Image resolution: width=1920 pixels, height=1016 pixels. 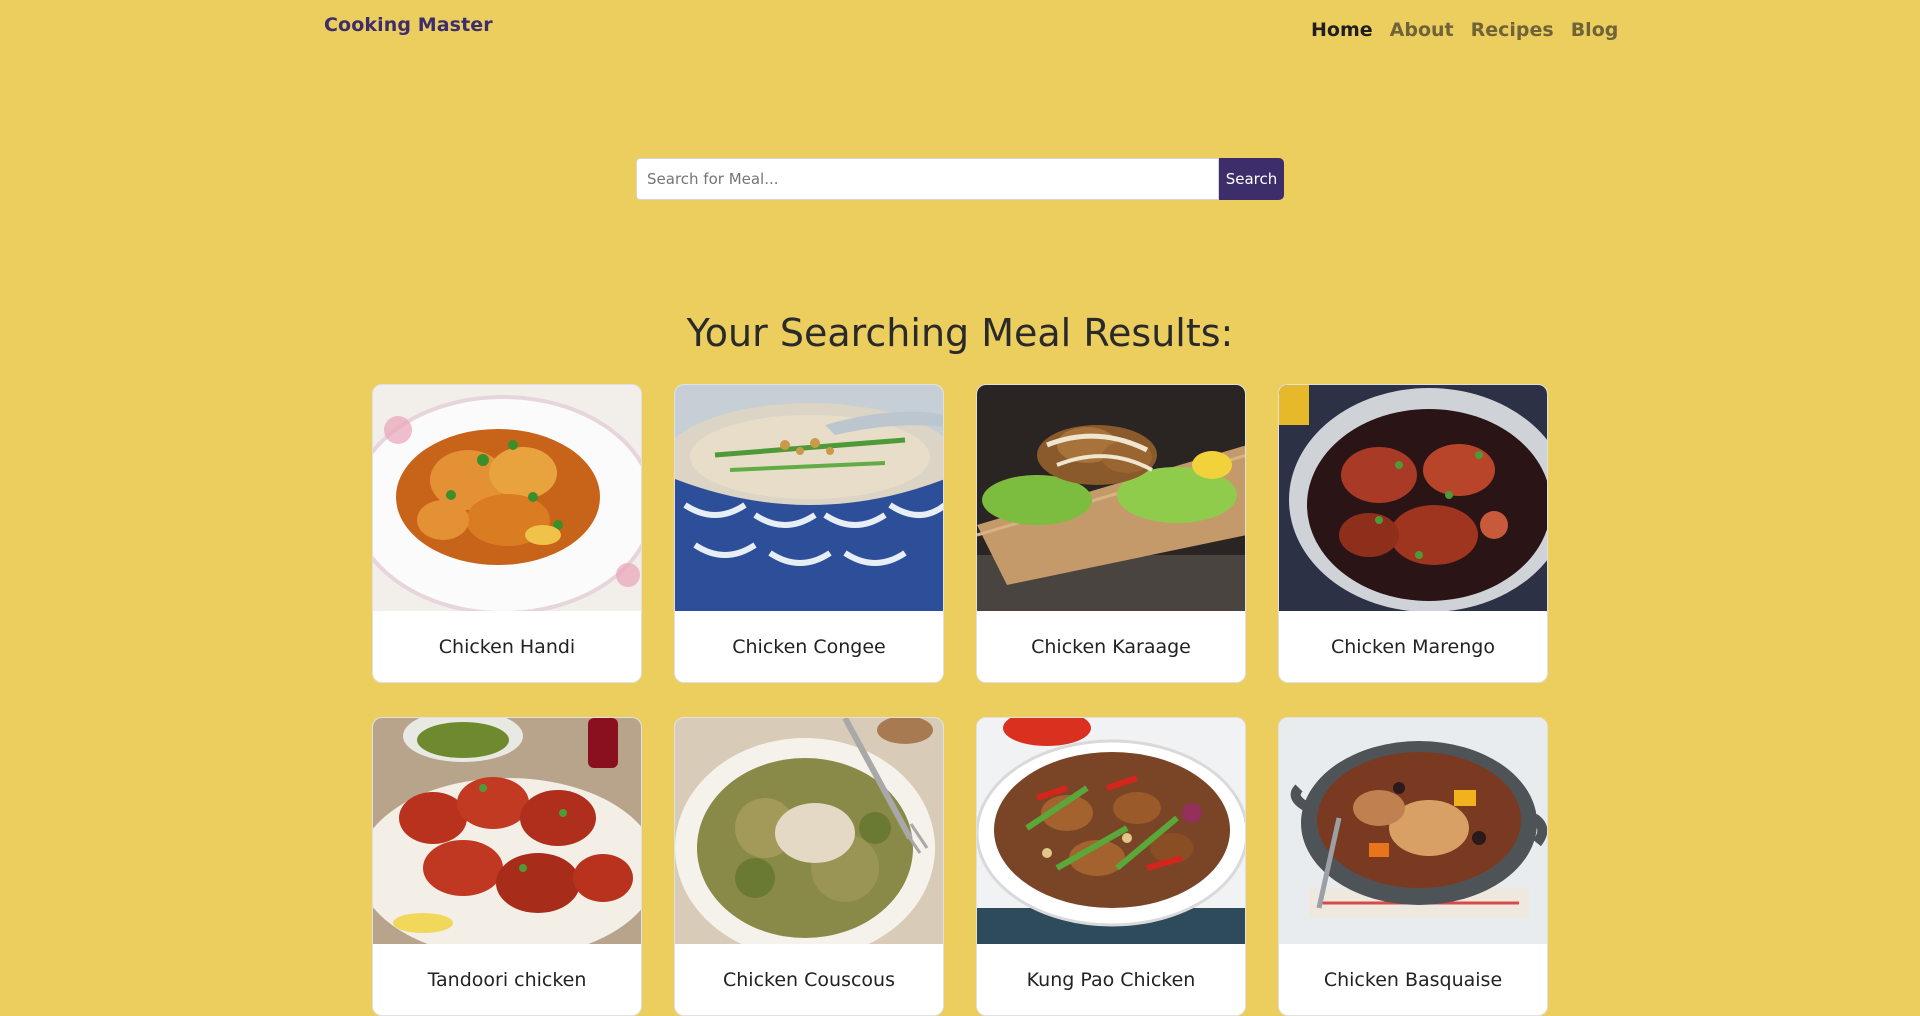 I want to click on meal-name: Chicken Handi, so click(x=507, y=647).